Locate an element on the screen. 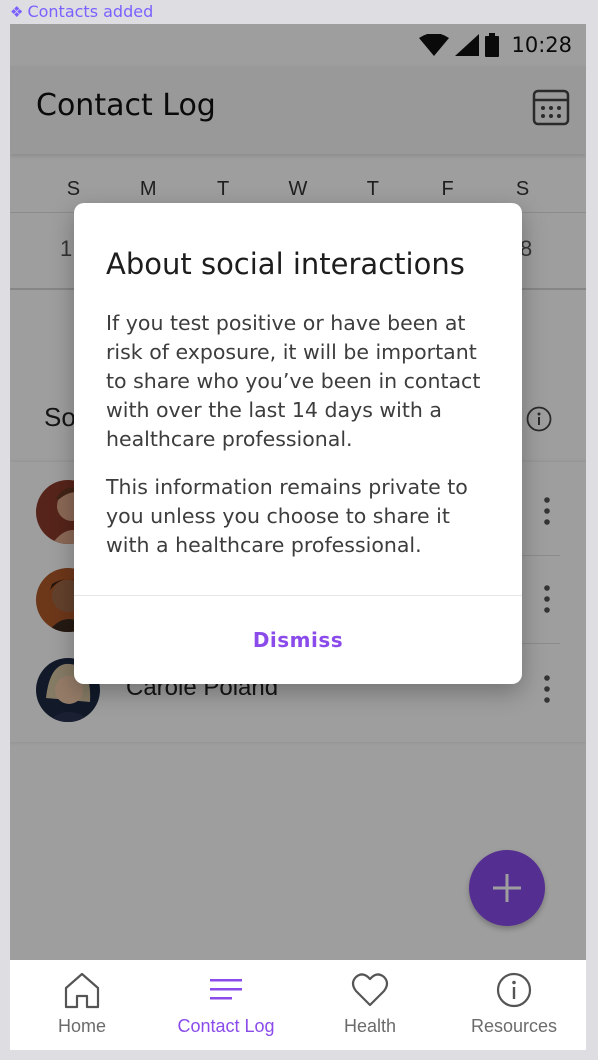 The height and width of the screenshot is (1060, 598). dismiss-button: Dismiss is located at coordinates (298, 640).